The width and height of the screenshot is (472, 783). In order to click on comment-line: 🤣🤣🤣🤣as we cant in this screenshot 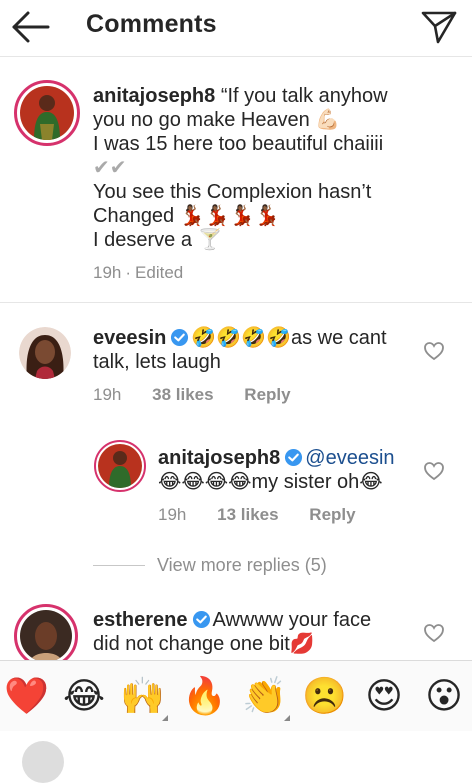, I will do `click(289, 338)`.